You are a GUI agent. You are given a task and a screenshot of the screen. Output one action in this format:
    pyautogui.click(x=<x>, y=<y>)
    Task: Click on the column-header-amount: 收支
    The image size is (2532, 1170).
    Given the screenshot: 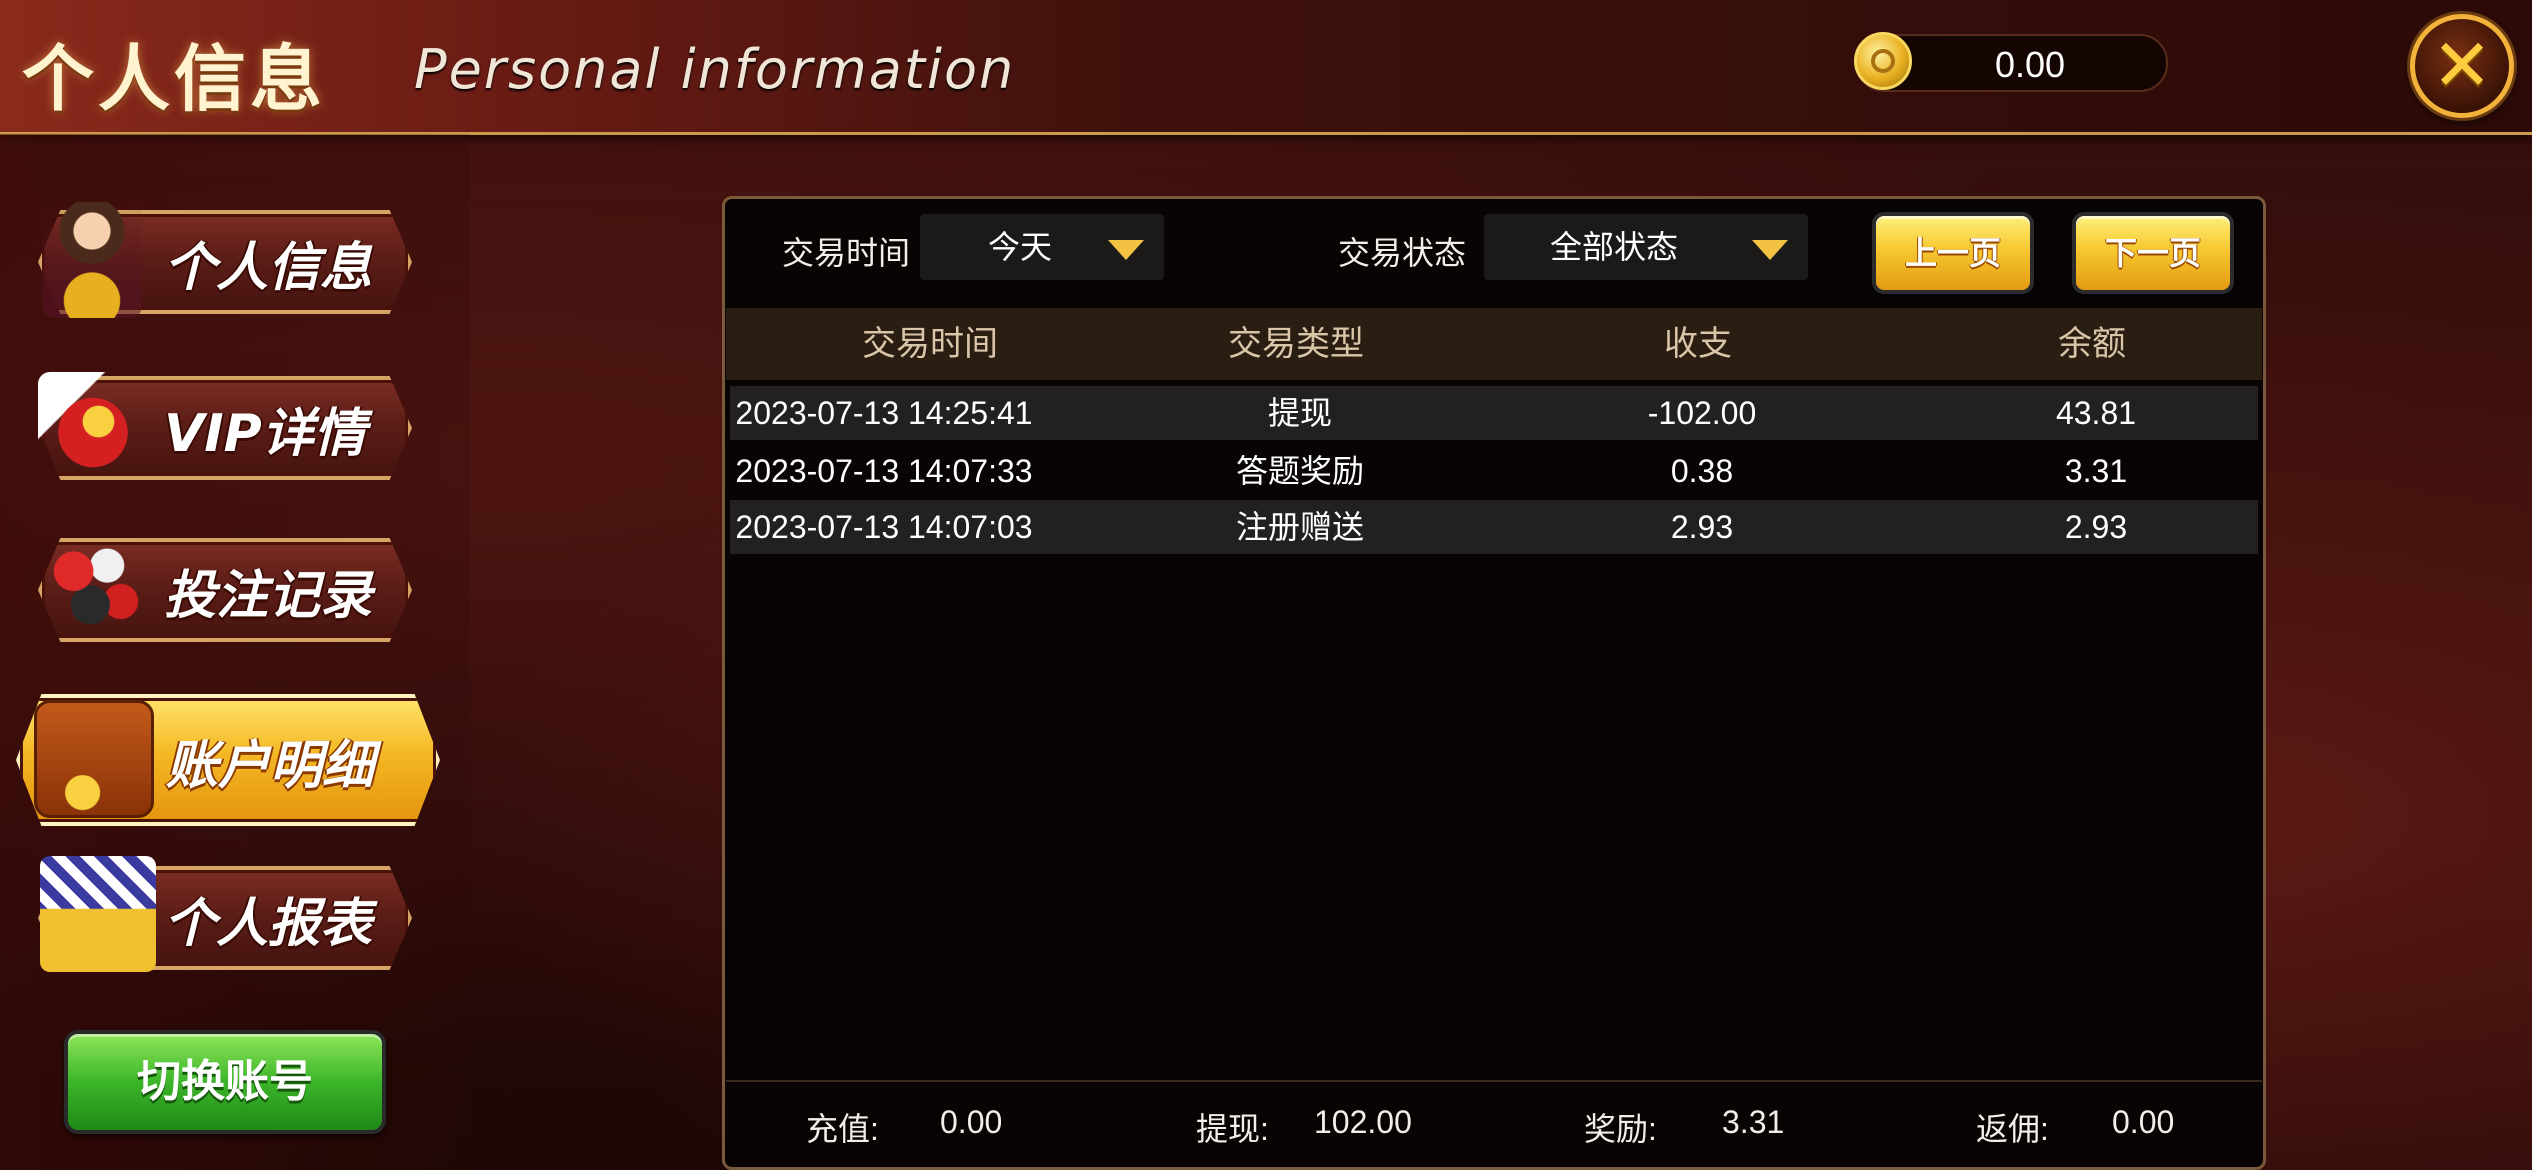 What is the action you would take?
    pyautogui.click(x=1698, y=344)
    